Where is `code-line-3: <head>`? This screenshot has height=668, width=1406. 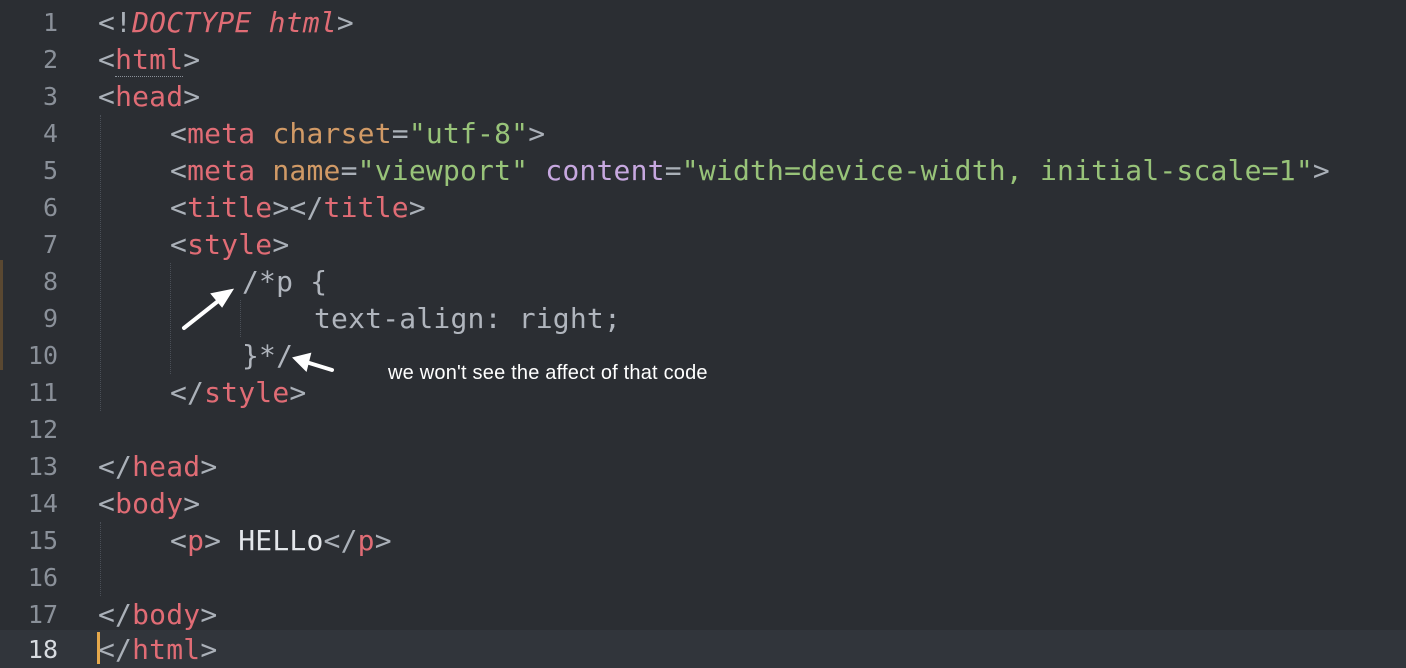
code-line-3: <head> is located at coordinates (149, 96).